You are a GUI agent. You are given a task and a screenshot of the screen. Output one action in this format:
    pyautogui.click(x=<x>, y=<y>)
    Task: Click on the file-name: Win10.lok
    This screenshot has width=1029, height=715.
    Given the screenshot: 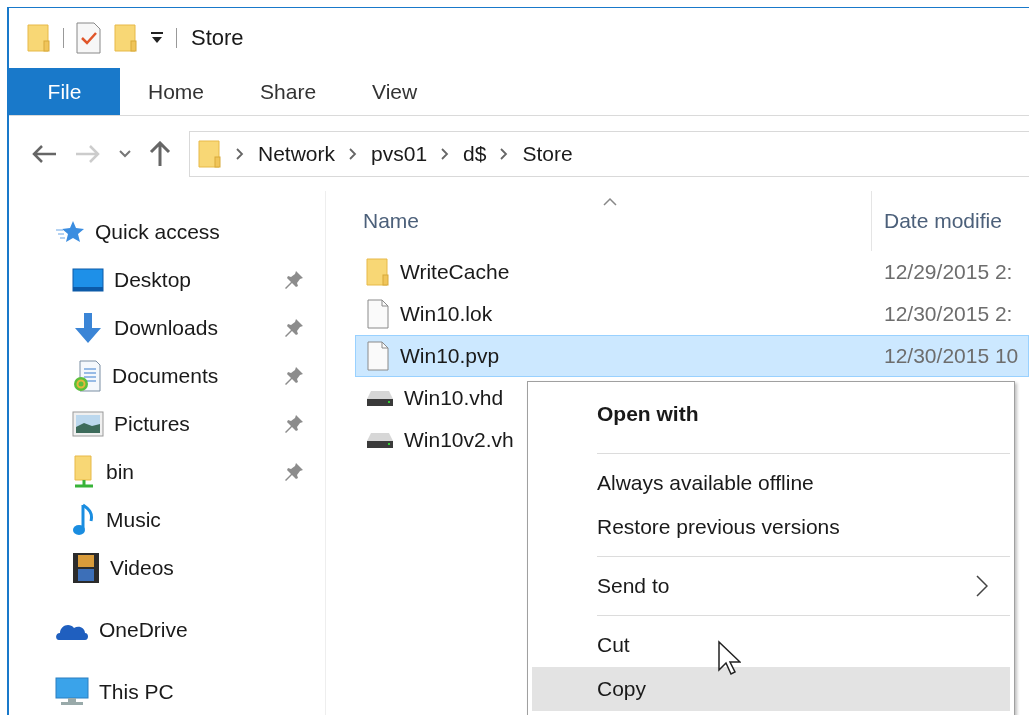 What is the action you would take?
    pyautogui.click(x=446, y=314)
    